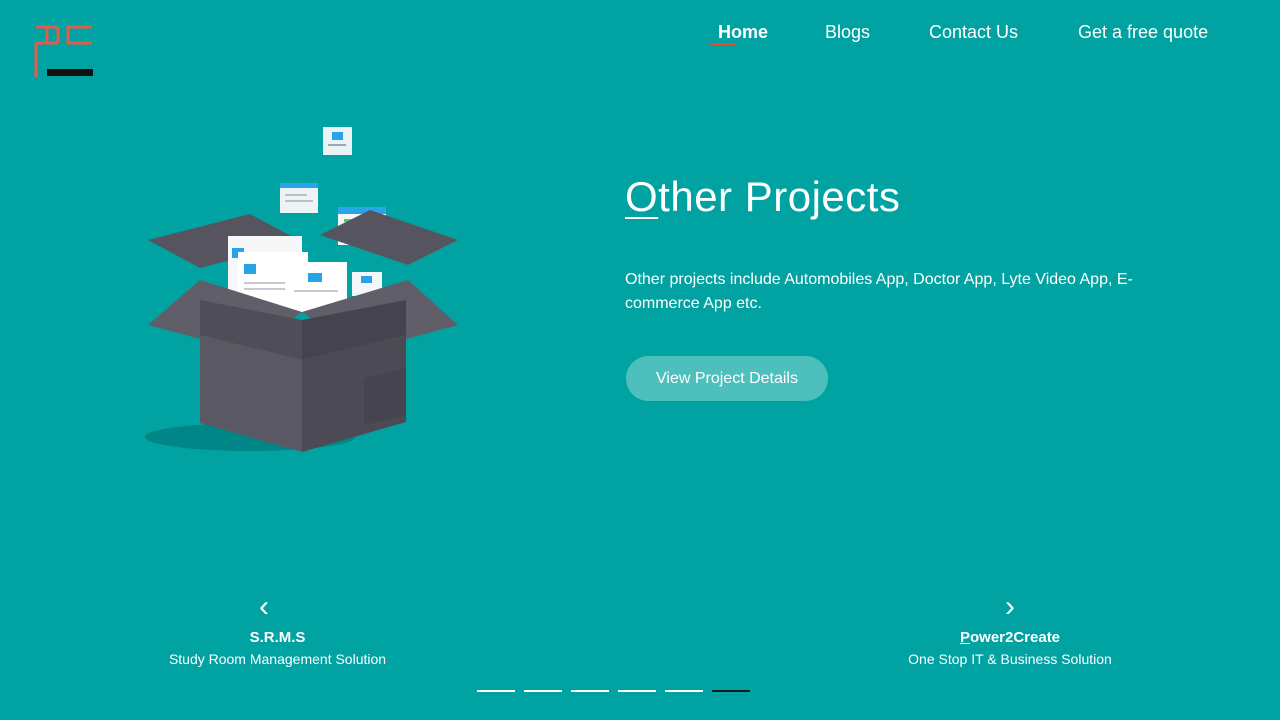 This screenshot has height=720, width=1280. Describe the element at coordinates (277, 637) in the screenshot. I see `prev-slide-title: S.R.M.S` at that location.